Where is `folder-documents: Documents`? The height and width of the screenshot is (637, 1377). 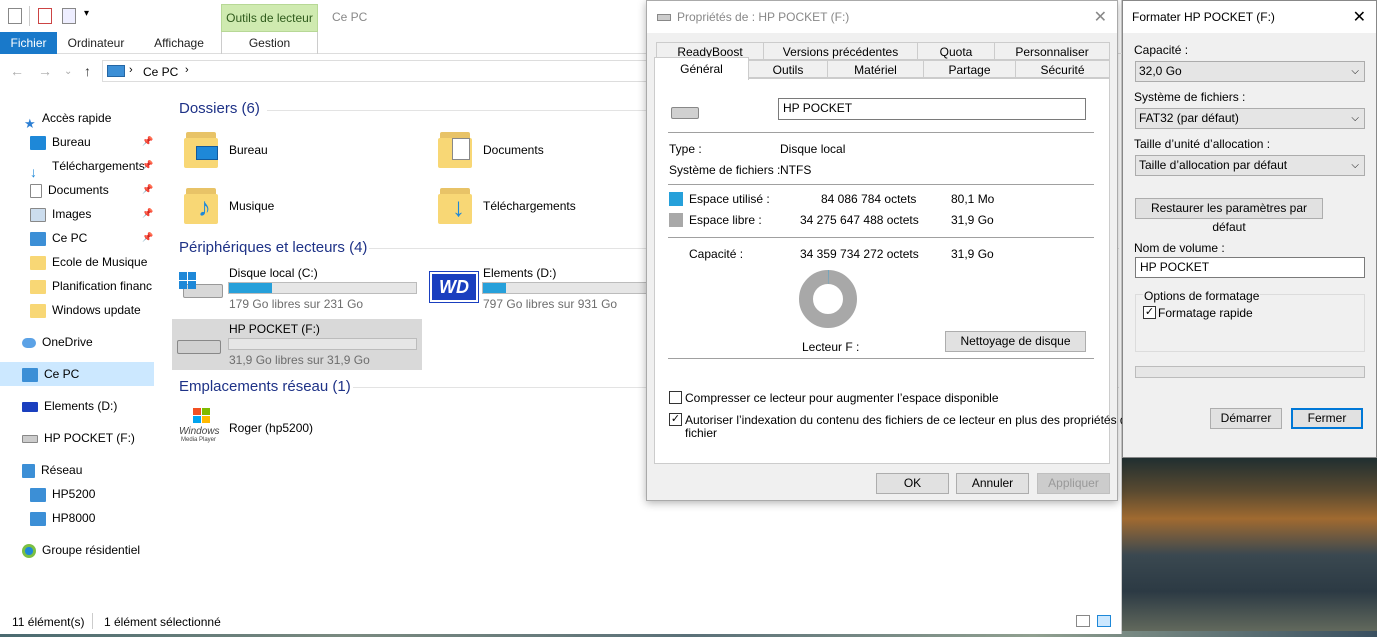 folder-documents: Documents is located at coordinates (513, 150).